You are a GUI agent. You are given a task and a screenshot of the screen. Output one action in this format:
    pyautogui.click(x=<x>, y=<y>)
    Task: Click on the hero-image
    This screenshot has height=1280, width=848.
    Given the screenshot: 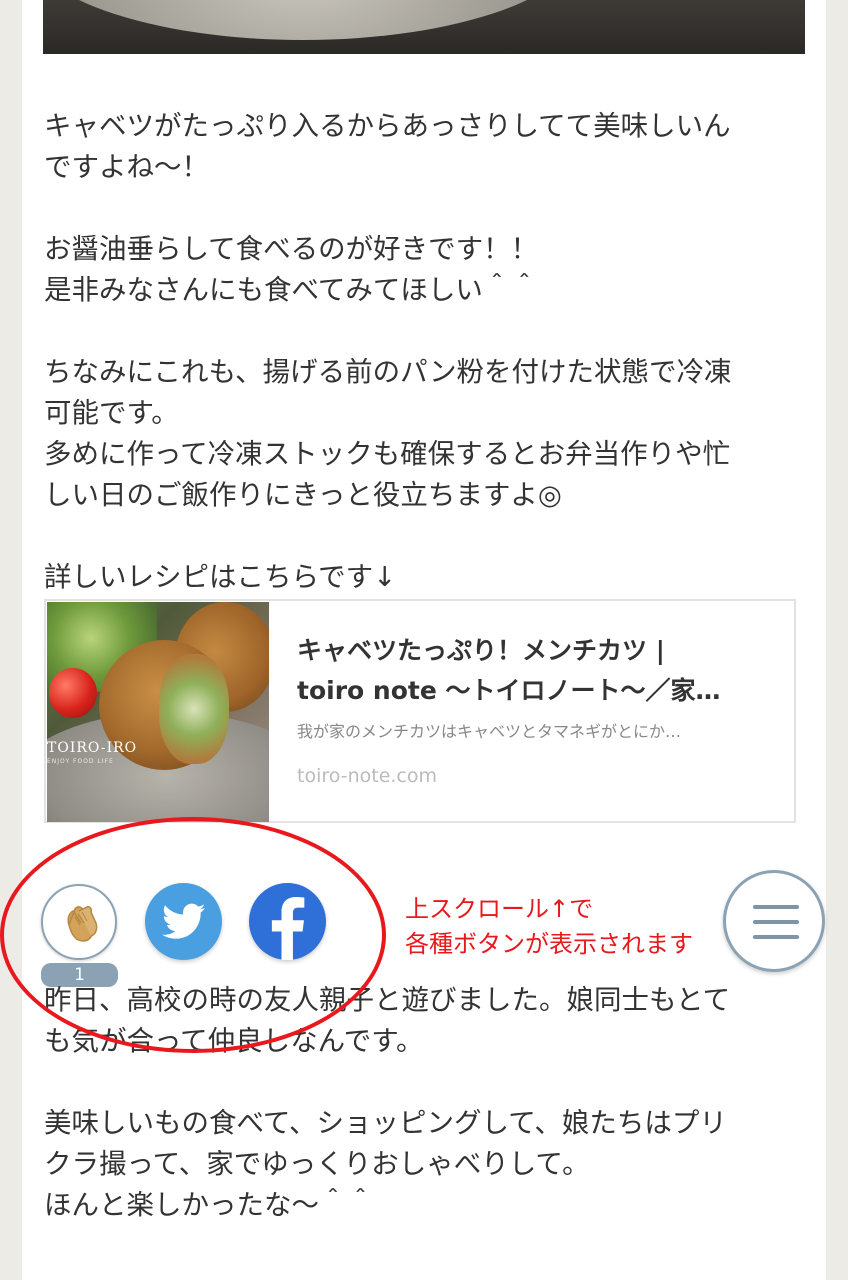 What is the action you would take?
    pyautogui.click(x=424, y=27)
    